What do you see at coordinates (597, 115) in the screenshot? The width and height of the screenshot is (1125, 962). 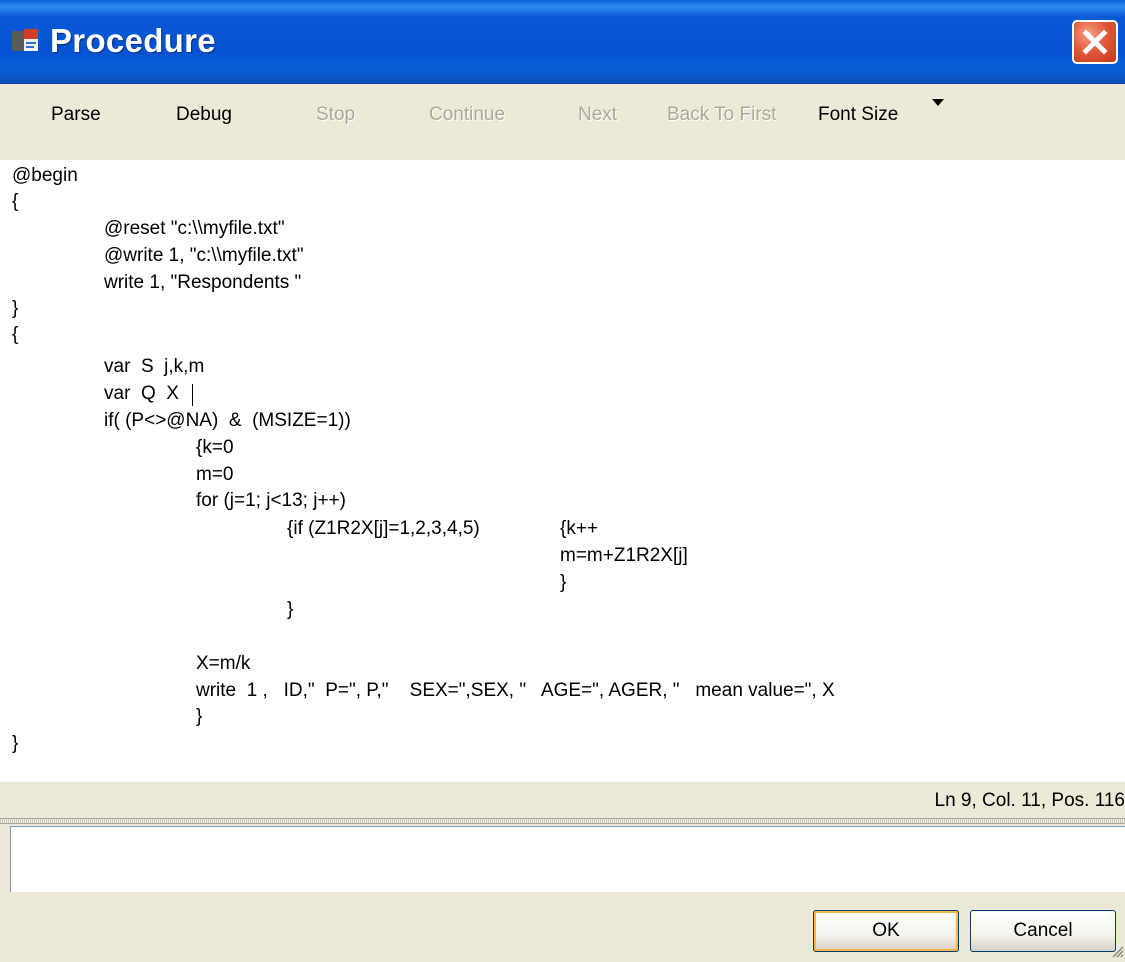 I see `next-button: Next` at bounding box center [597, 115].